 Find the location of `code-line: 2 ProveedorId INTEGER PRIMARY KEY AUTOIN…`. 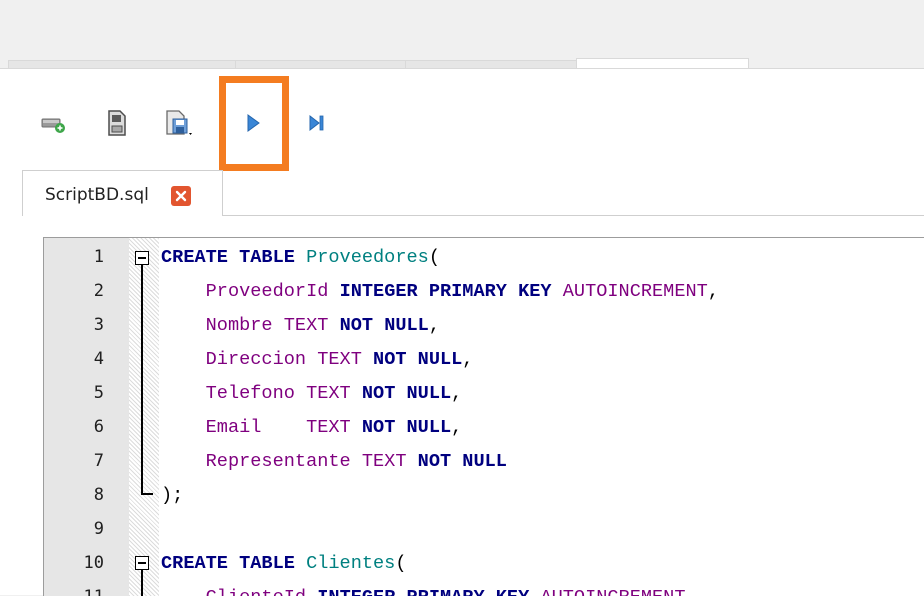

code-line: 2 ProveedorId INTEGER PRIMARY KEY AUTOIN… is located at coordinates (484, 293).